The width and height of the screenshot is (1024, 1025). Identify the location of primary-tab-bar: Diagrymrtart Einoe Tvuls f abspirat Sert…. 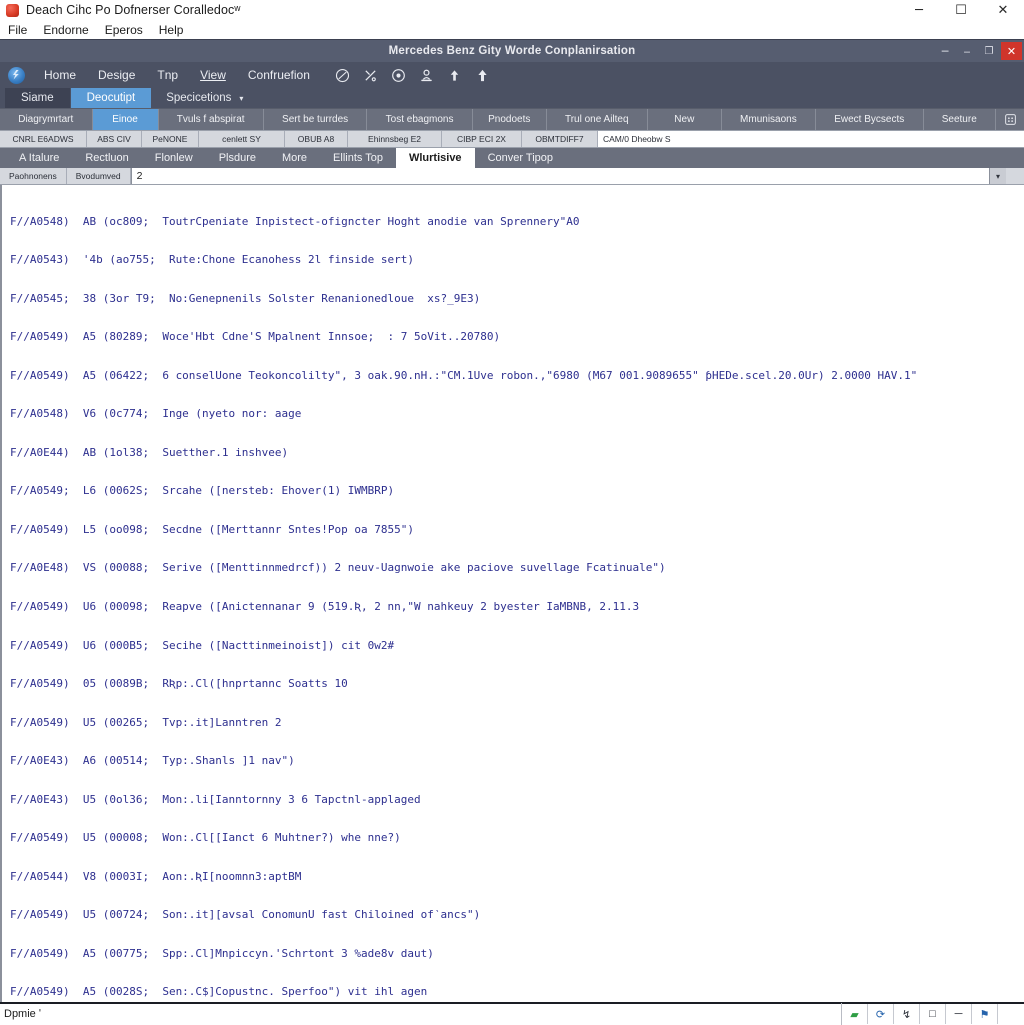
(512, 119).